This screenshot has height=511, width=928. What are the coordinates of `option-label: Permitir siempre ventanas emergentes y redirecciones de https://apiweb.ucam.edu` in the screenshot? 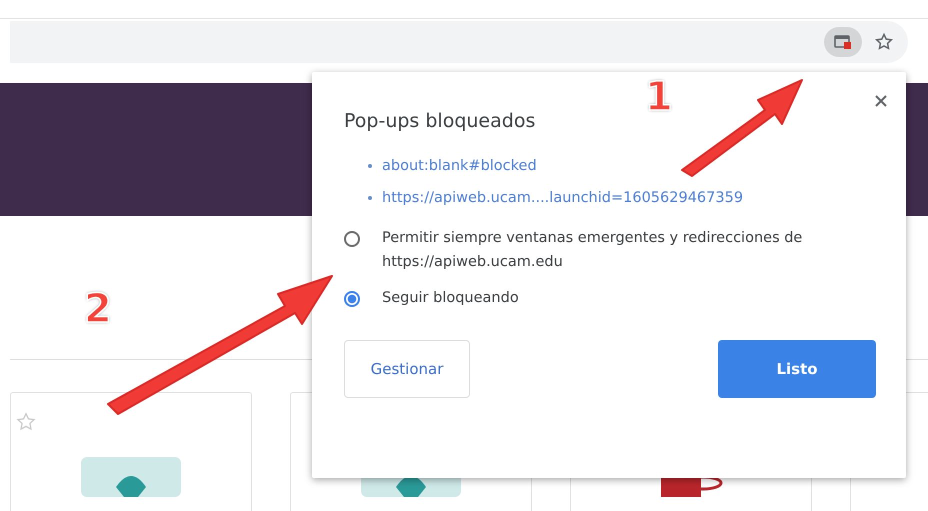 It's located at (593, 250).